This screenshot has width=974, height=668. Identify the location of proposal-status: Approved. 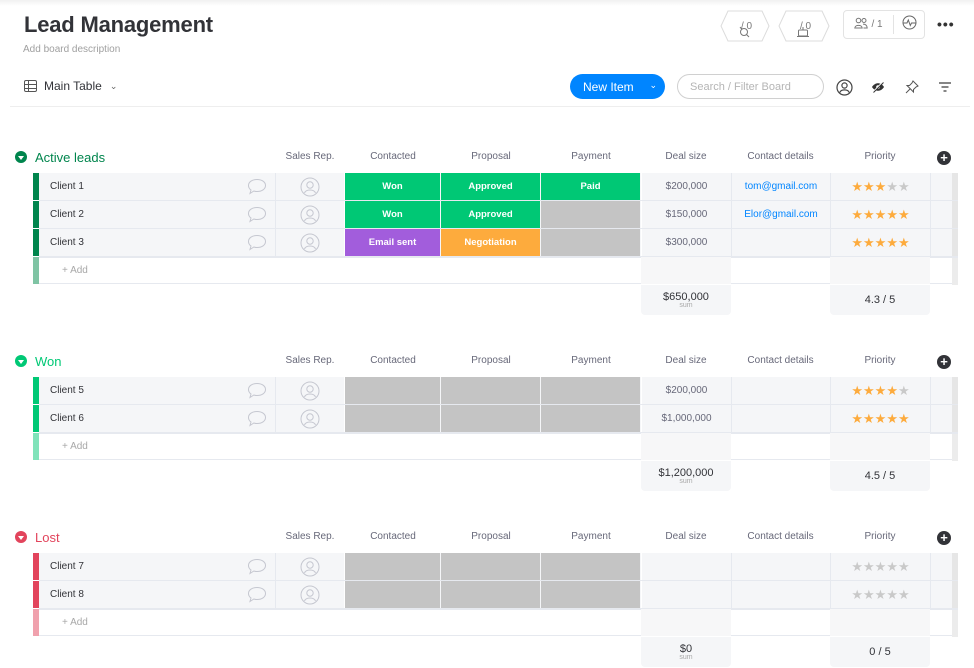
(491, 186).